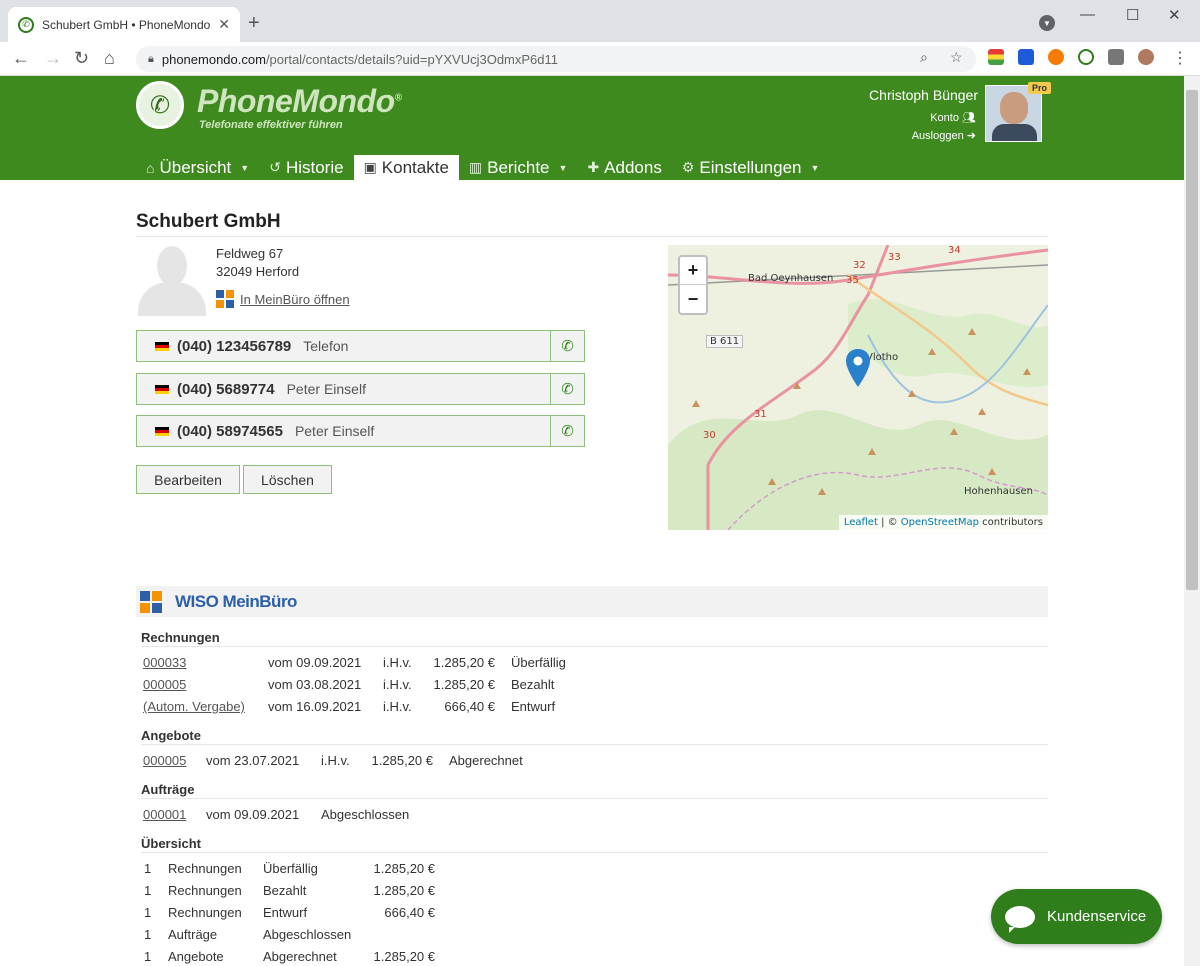  I want to click on auftraege-title: Aufträge, so click(168, 789).